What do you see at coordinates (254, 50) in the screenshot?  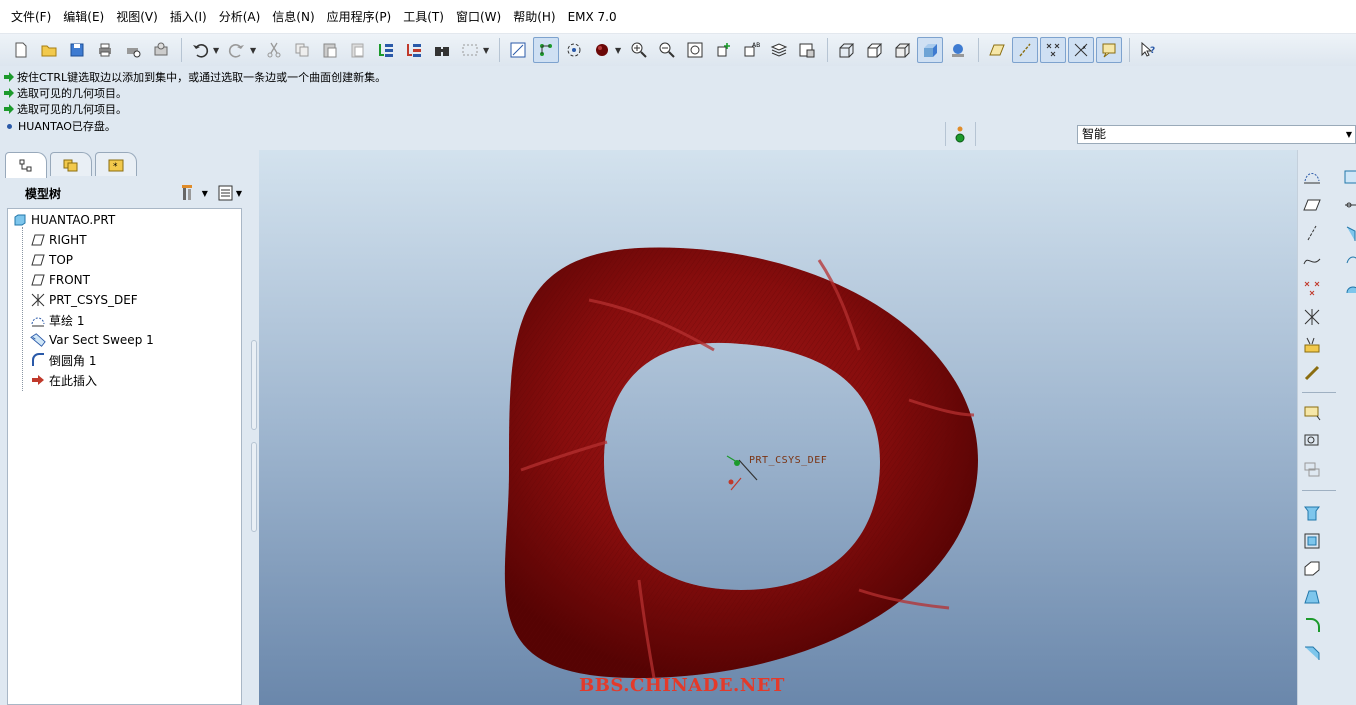 I see `redo-dropdown-chevron-icon: ▼` at bounding box center [254, 50].